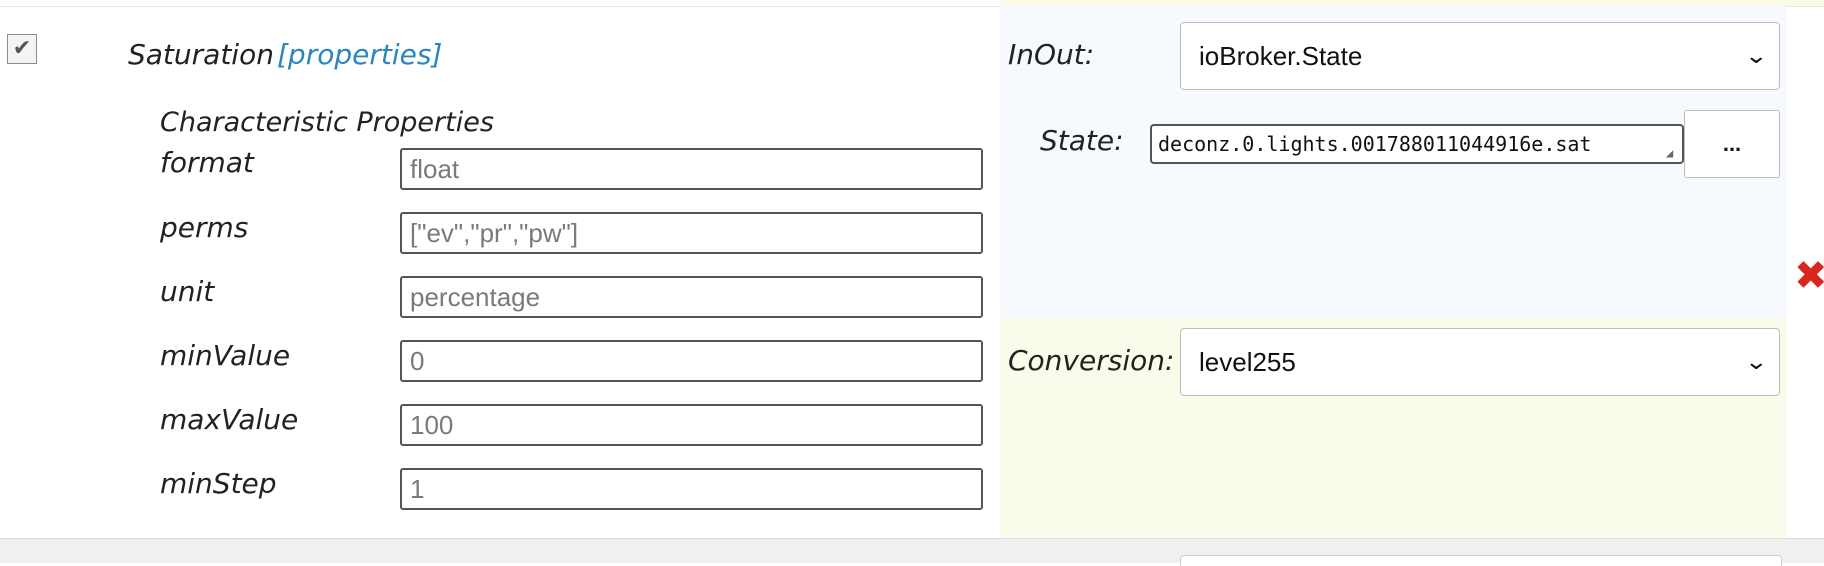 The image size is (1824, 566). Describe the element at coordinates (204, 227) in the screenshot. I see `property-label-perms: perms` at that location.